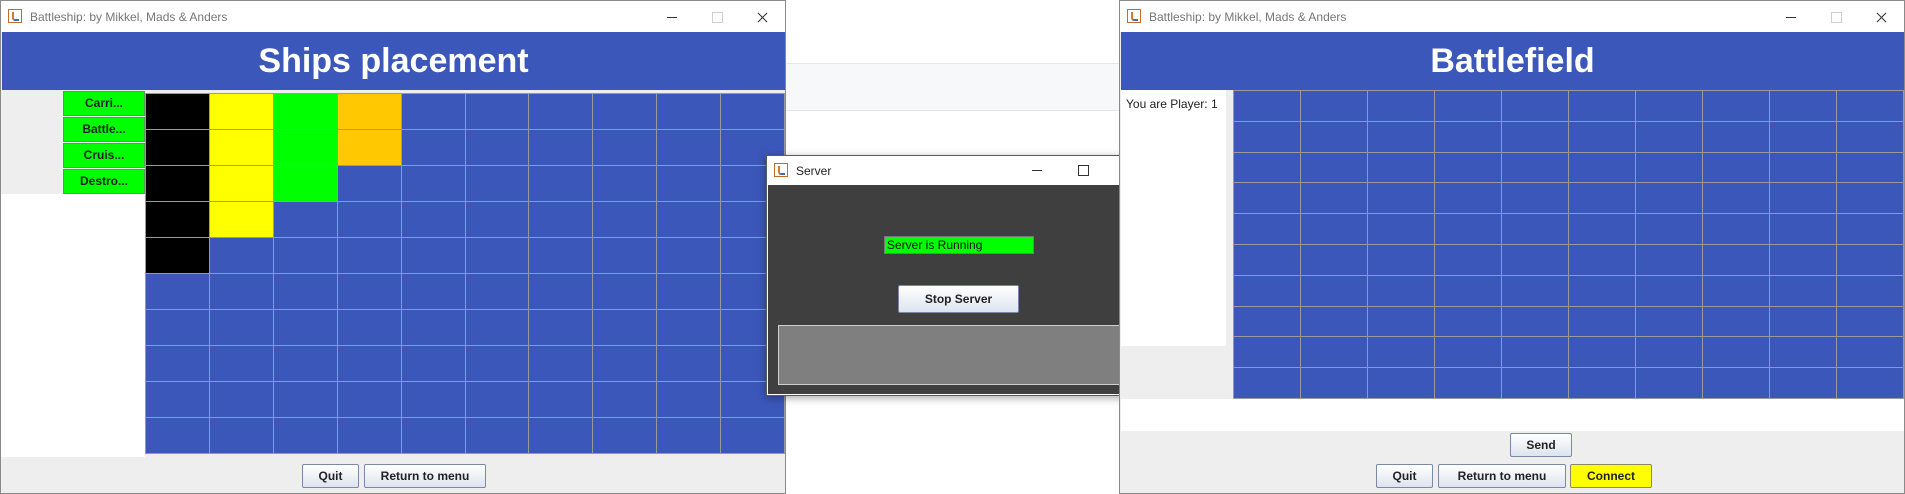  I want to click on return-to-menu-button: Return to menu, so click(425, 476).